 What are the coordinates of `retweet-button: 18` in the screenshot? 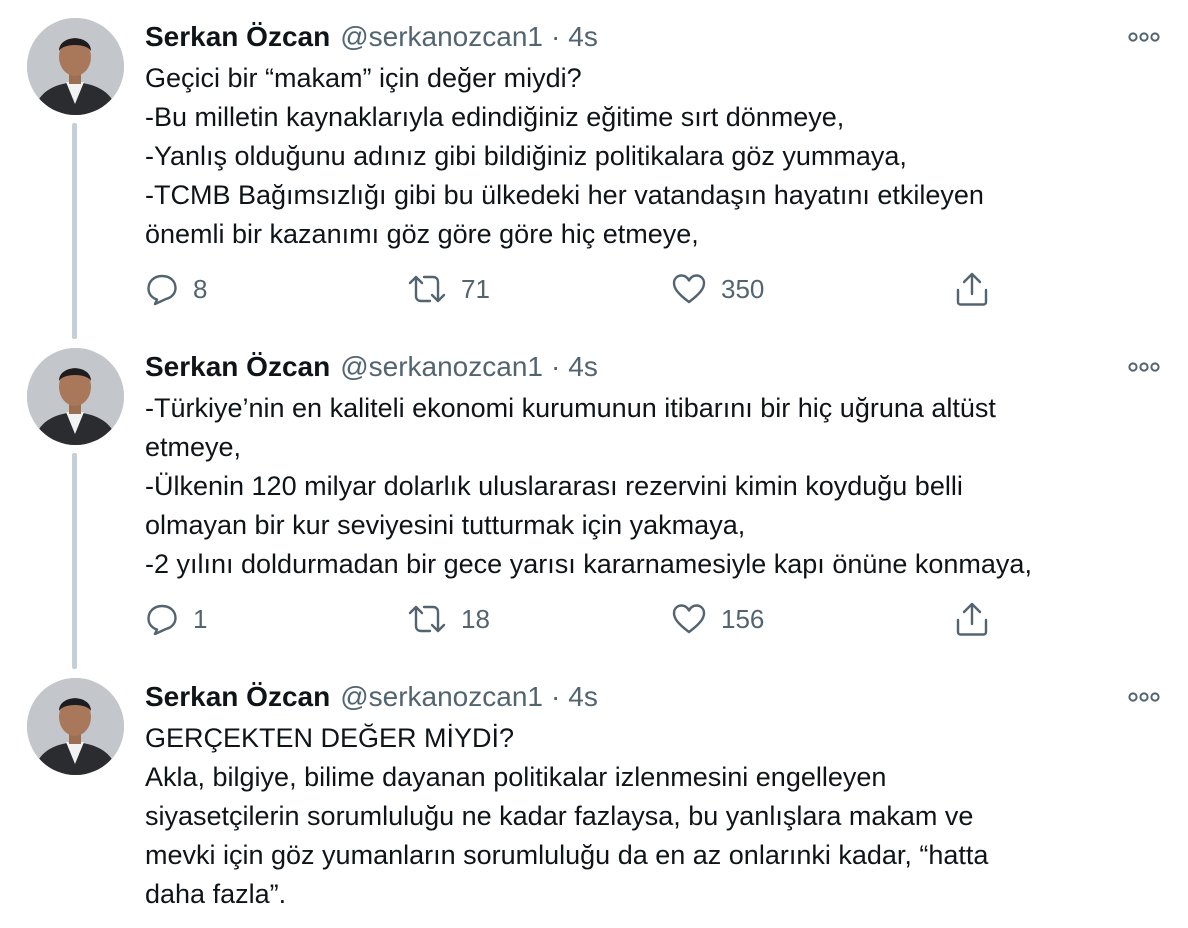 It's located at (448, 619).